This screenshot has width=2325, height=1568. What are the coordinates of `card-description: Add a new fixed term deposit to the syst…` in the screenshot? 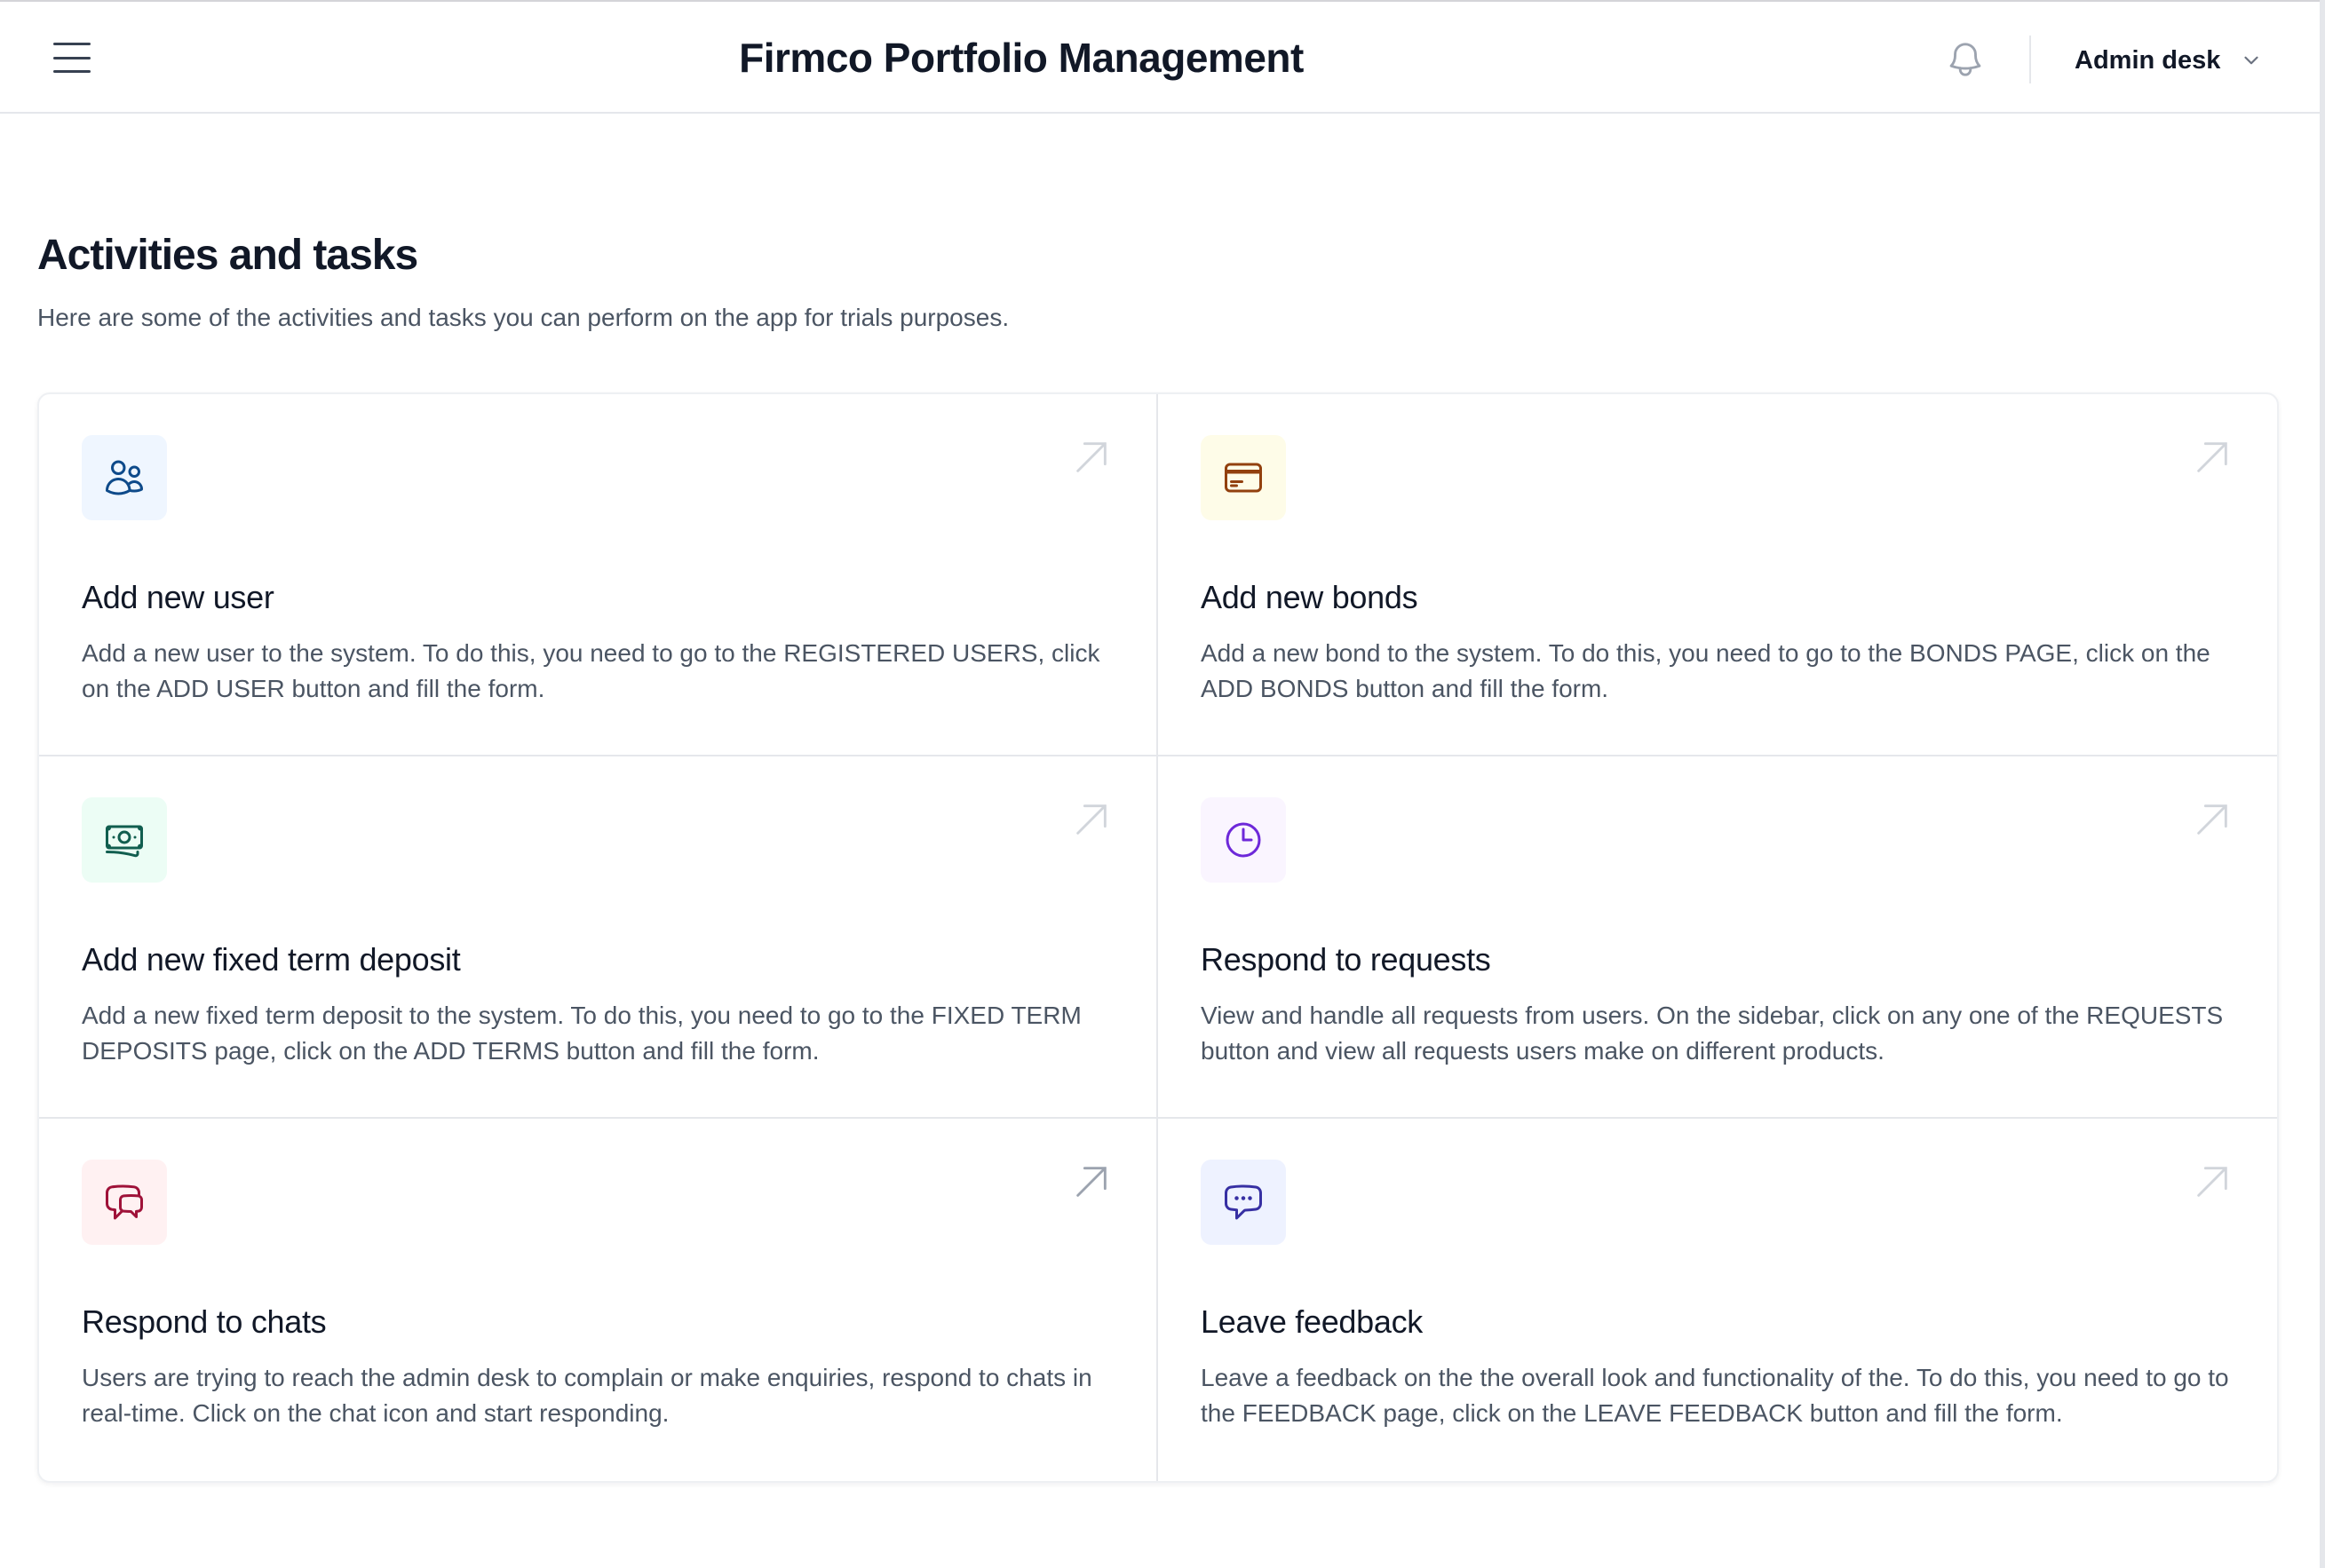 It's located at (582, 1033).